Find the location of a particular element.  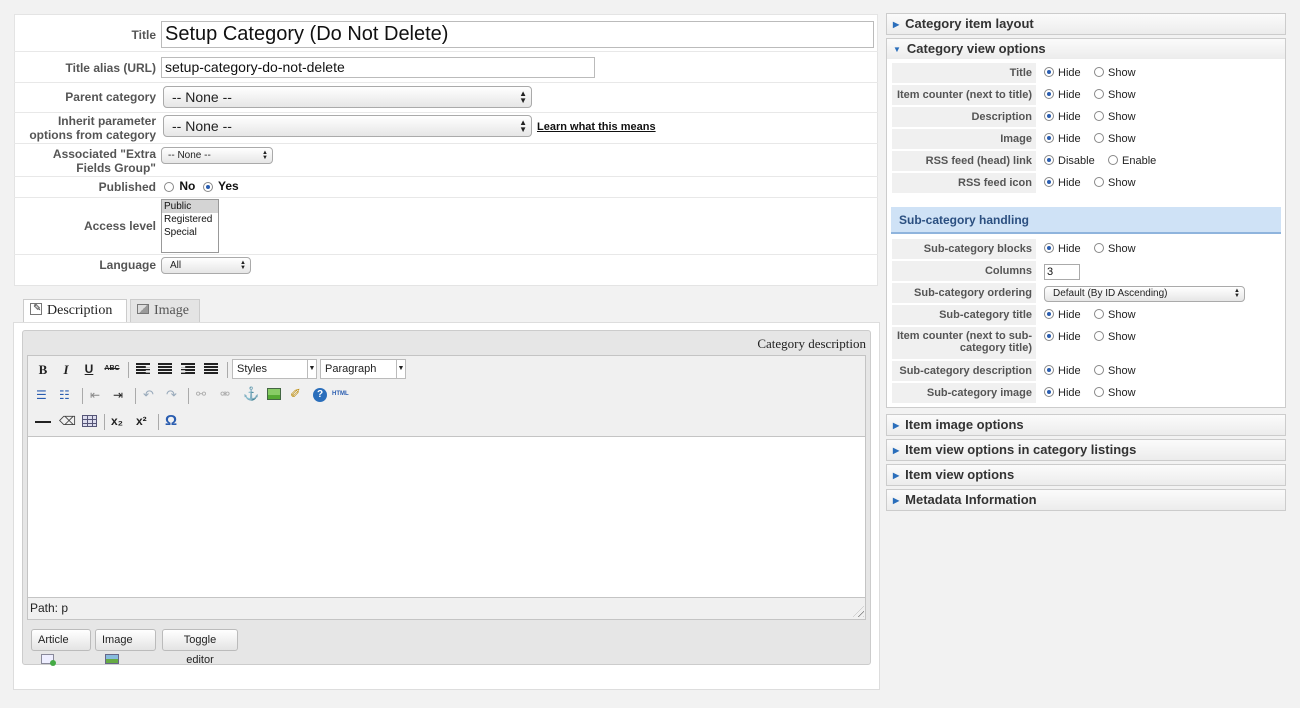

special-char-button: Ω is located at coordinates (171, 420).